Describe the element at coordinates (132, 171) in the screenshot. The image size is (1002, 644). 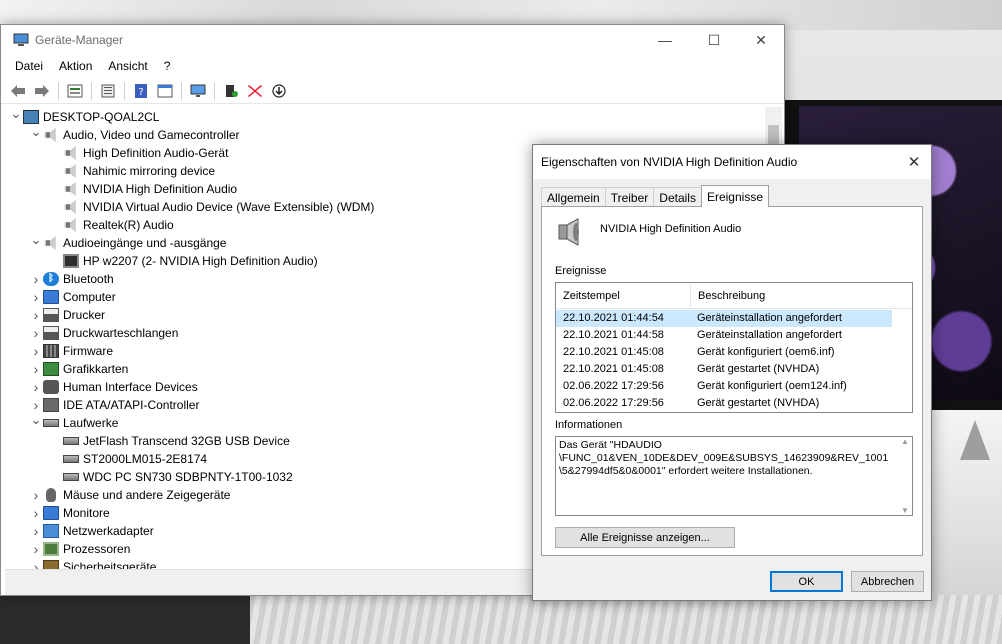
I see `tree-device: Nahimic mirroring device` at that location.